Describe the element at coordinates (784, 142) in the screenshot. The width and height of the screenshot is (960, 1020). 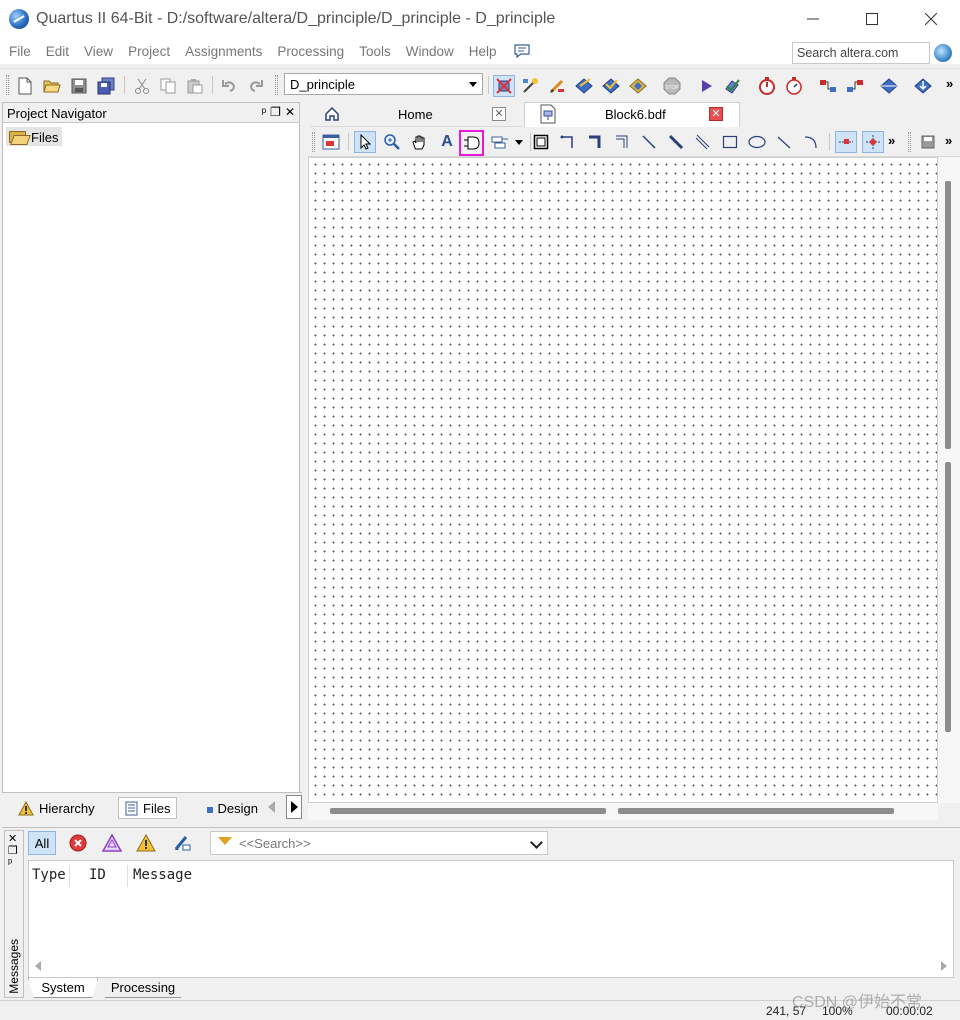
I see `line-tool-button` at that location.